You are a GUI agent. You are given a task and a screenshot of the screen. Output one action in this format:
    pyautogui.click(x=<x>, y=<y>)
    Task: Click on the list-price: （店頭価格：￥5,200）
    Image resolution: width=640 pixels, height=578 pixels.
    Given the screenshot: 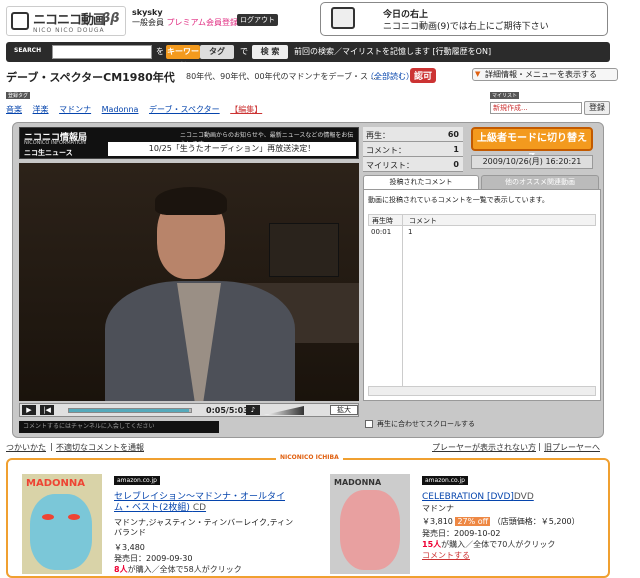 What is the action you would take?
    pyautogui.click(x=536, y=521)
    